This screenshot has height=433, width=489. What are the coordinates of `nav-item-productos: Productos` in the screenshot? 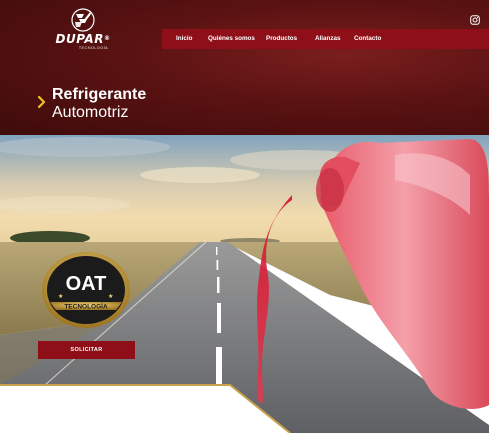 It's located at (281, 38).